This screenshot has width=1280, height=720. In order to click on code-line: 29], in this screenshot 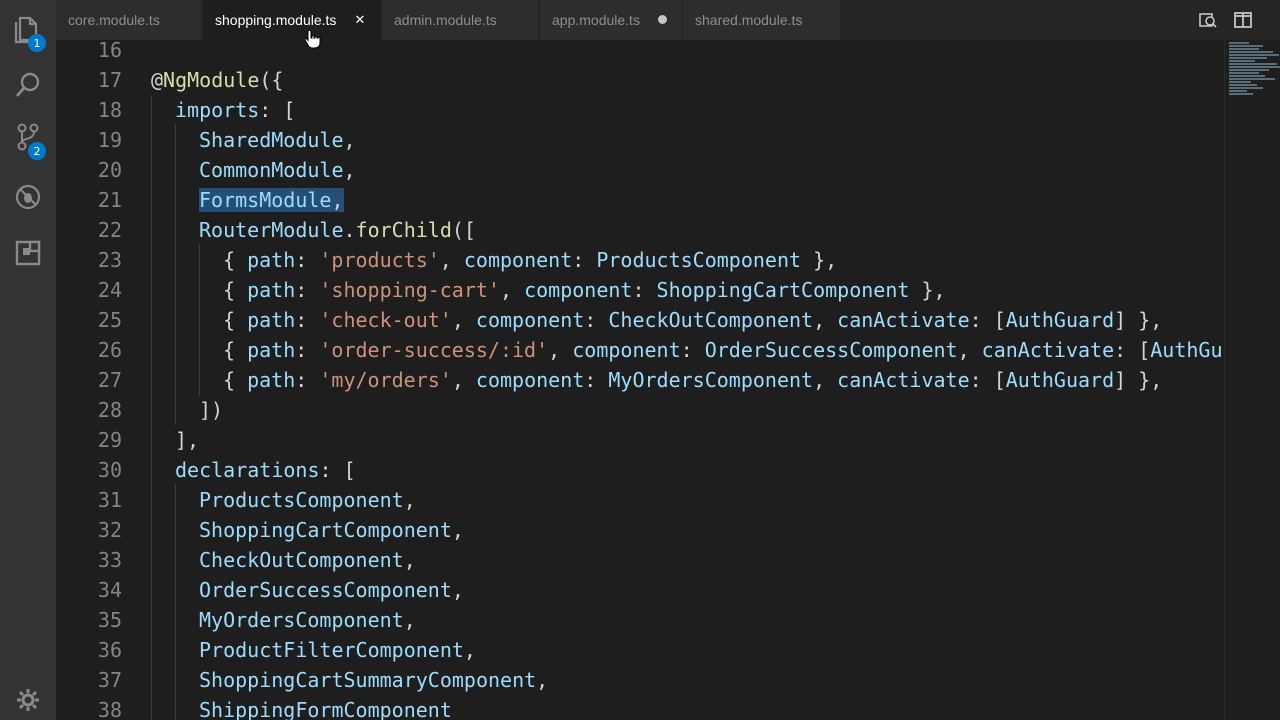, I will do `click(640, 440)`.